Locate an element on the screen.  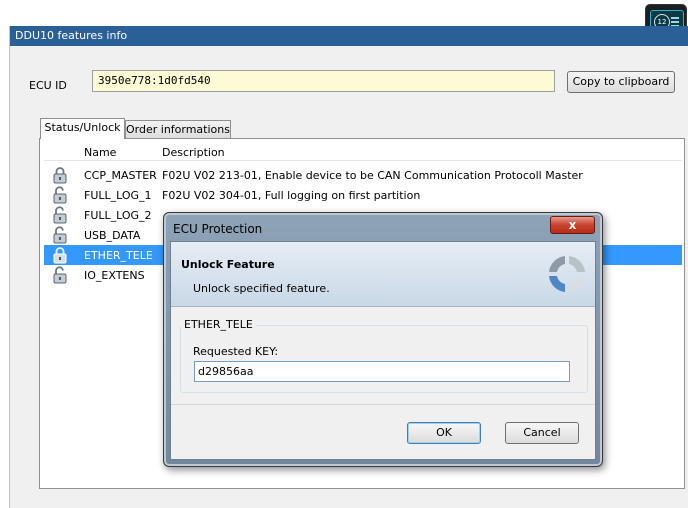
dialog-title: ECU Protection is located at coordinates (218, 229).